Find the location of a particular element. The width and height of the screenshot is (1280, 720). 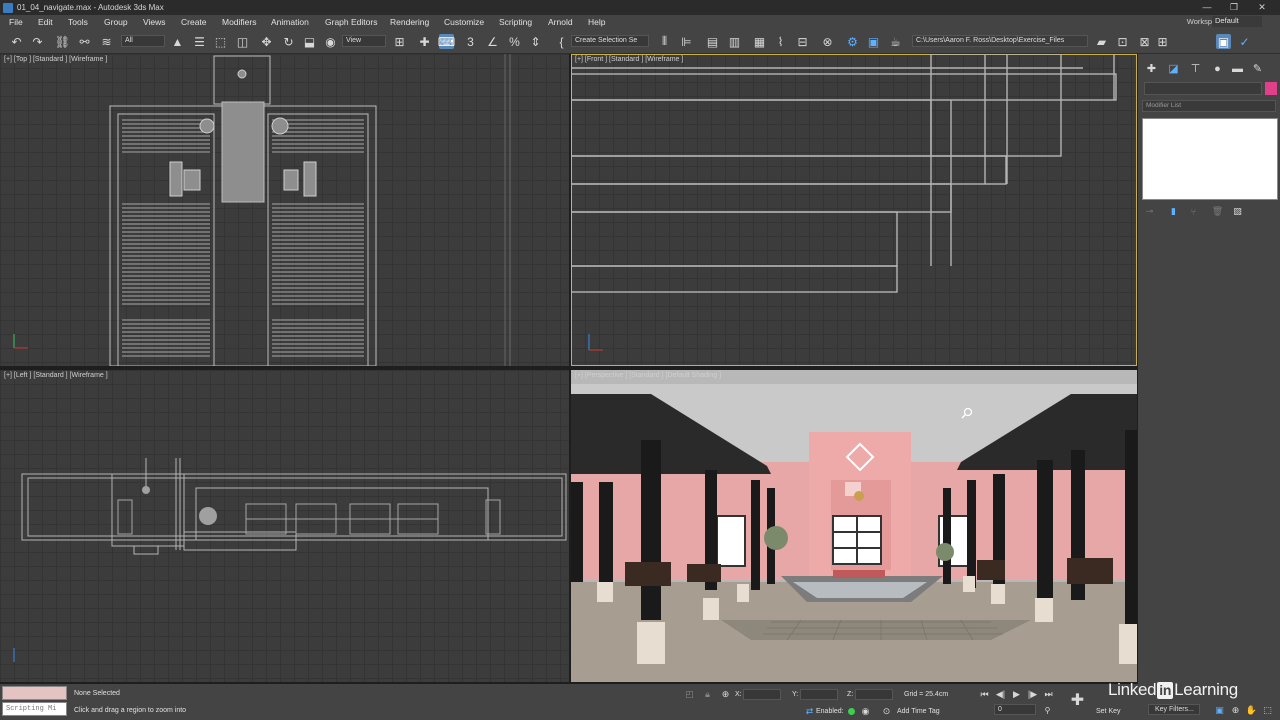

toggle-ribbon-icon: ▦ is located at coordinates (759, 41).